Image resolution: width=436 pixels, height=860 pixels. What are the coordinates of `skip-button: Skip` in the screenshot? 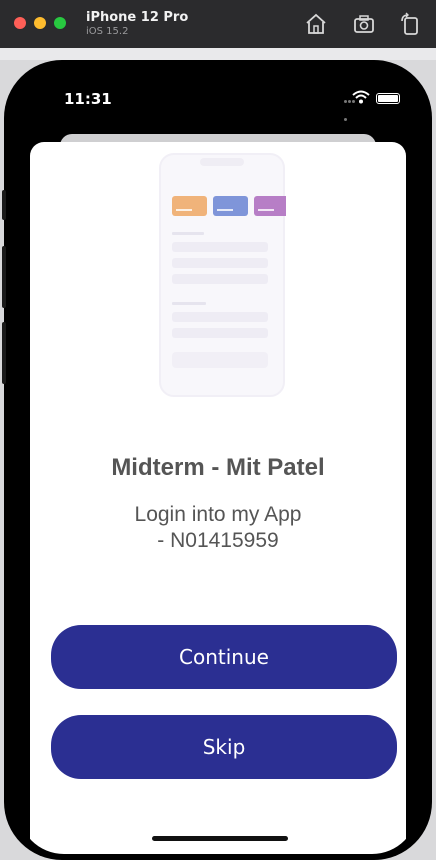 It's located at (224, 747).